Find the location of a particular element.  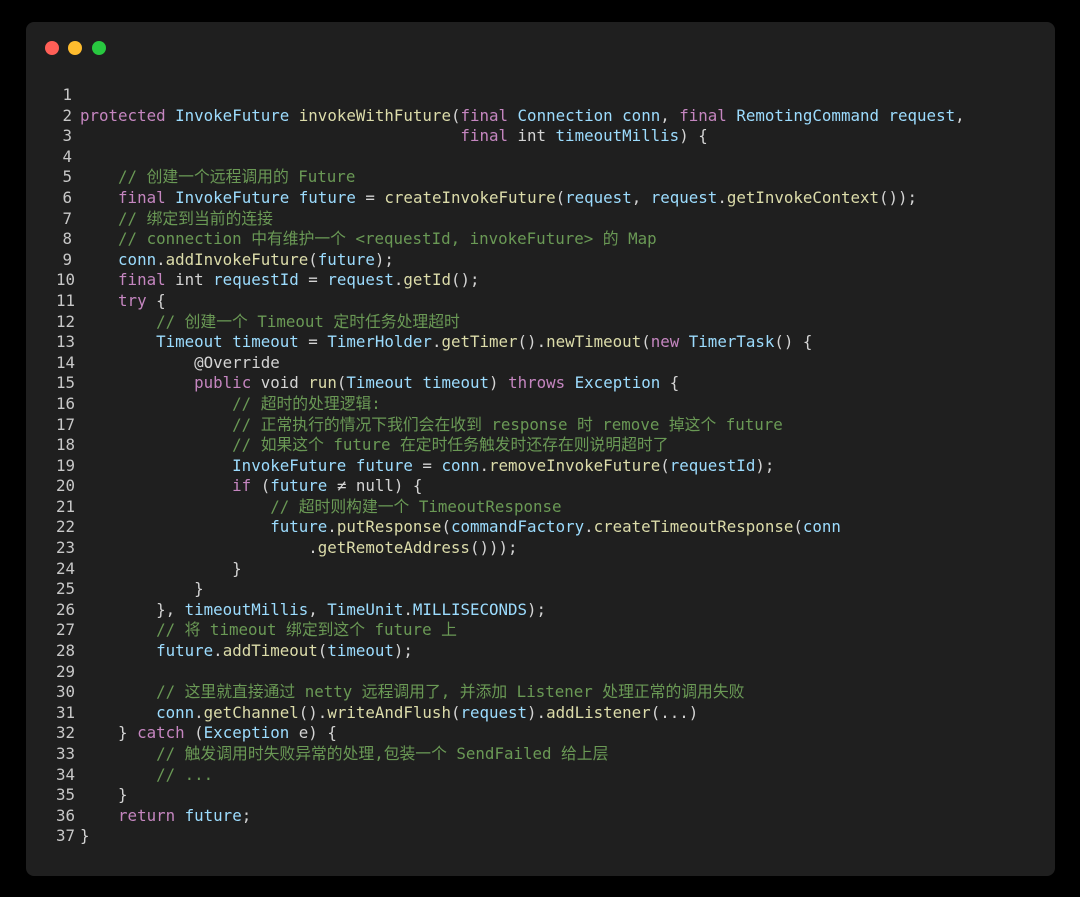

code-text: // 创建一个远程调用的 Future is located at coordinates (213, 177).